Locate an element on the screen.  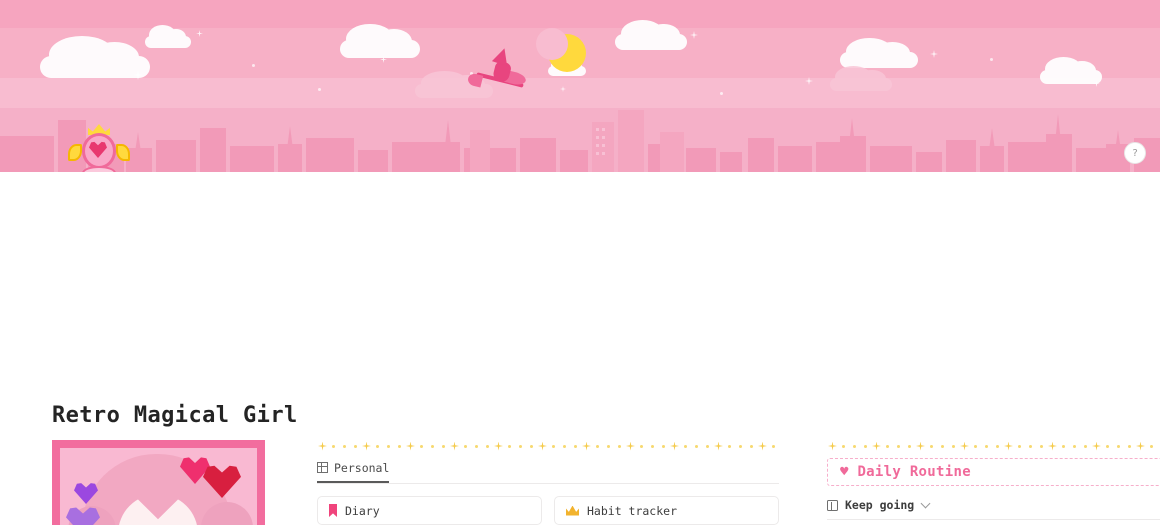
help-button: ? is located at coordinates (1135, 153).